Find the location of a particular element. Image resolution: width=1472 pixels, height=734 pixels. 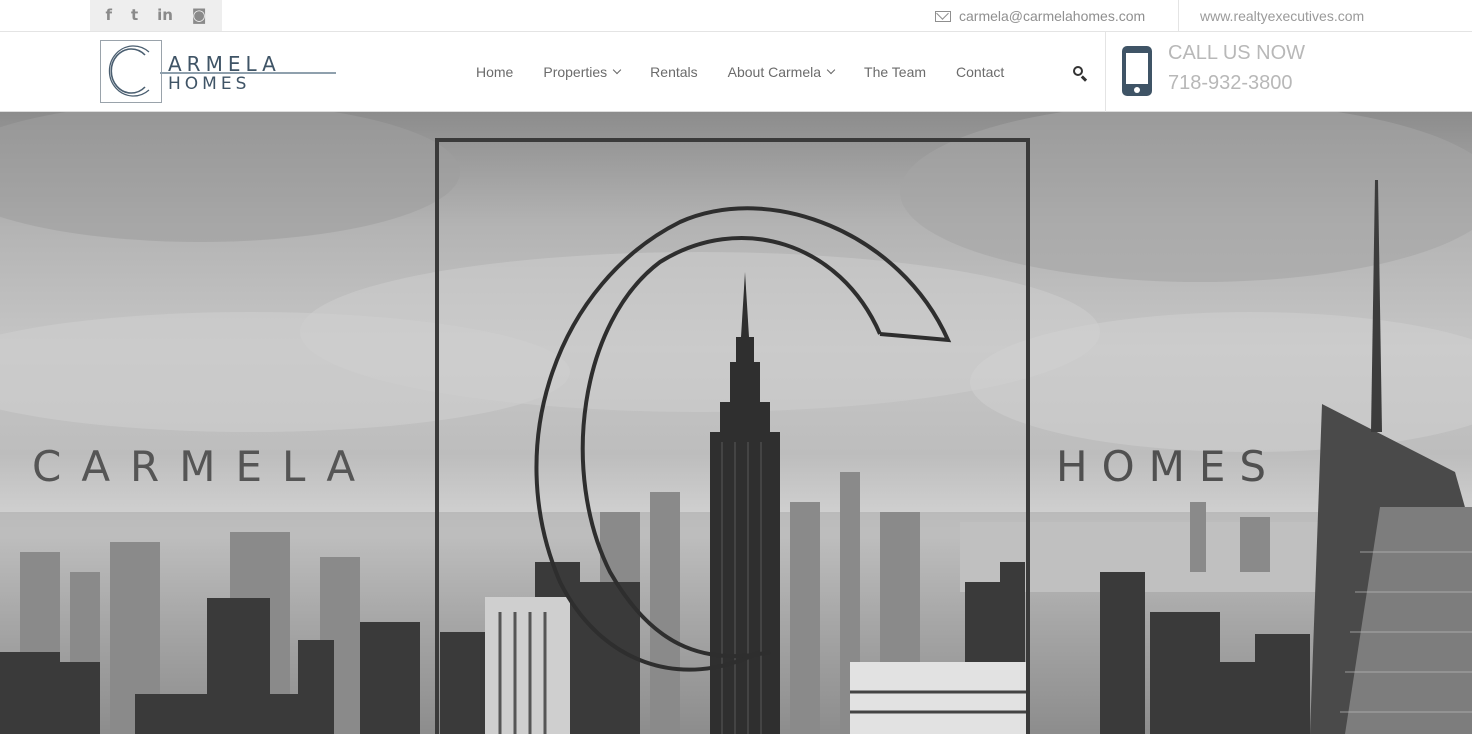

nav-item-about: About Carmela is located at coordinates (781, 72).